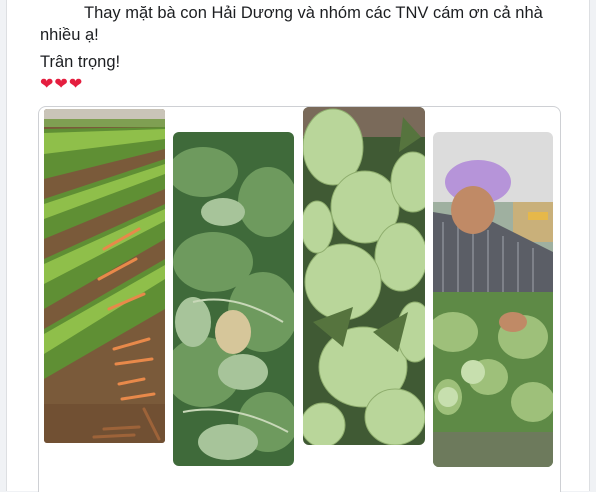  Describe the element at coordinates (69, 35) in the screenshot. I see `post-message-line-2: nhiều ạ!` at that location.